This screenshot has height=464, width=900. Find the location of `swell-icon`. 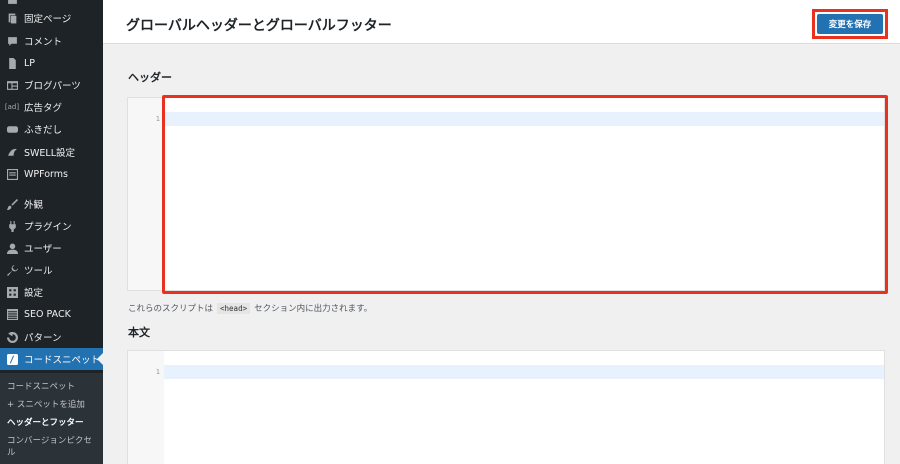

swell-icon is located at coordinates (12, 152).